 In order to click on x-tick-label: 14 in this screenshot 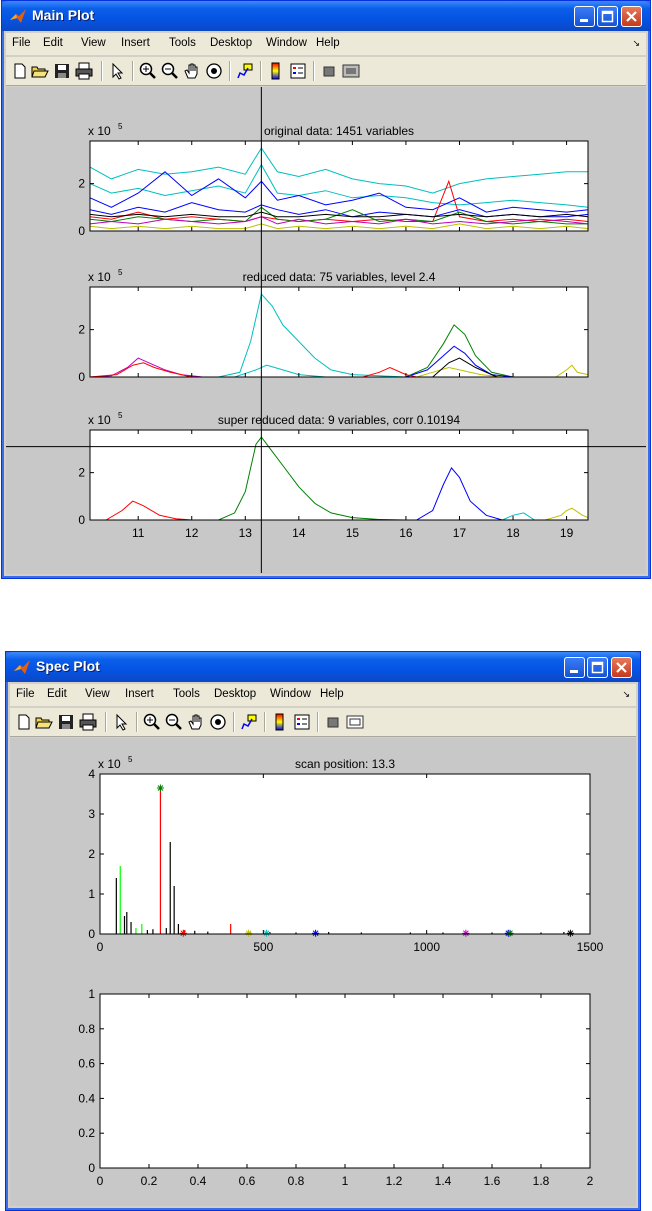, I will do `click(299, 533)`.